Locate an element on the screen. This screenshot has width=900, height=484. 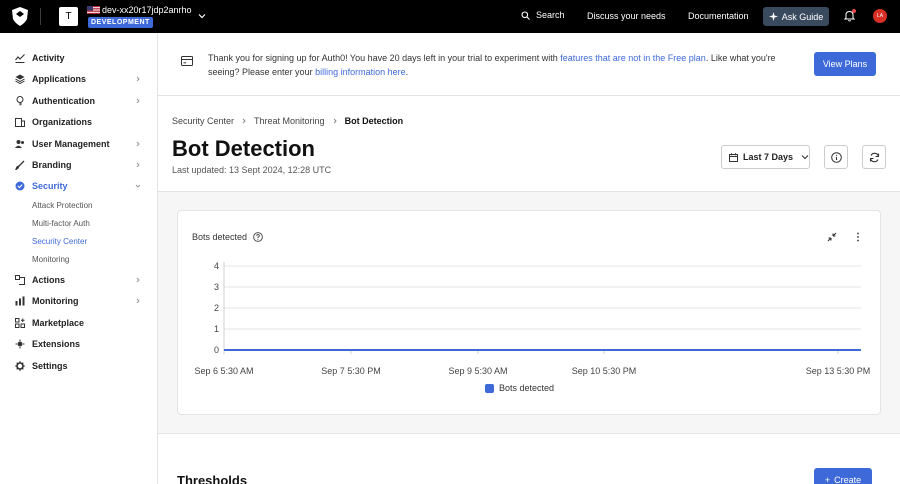
x-tick-label: Sep 13 5:30 PM is located at coordinates (838, 371).